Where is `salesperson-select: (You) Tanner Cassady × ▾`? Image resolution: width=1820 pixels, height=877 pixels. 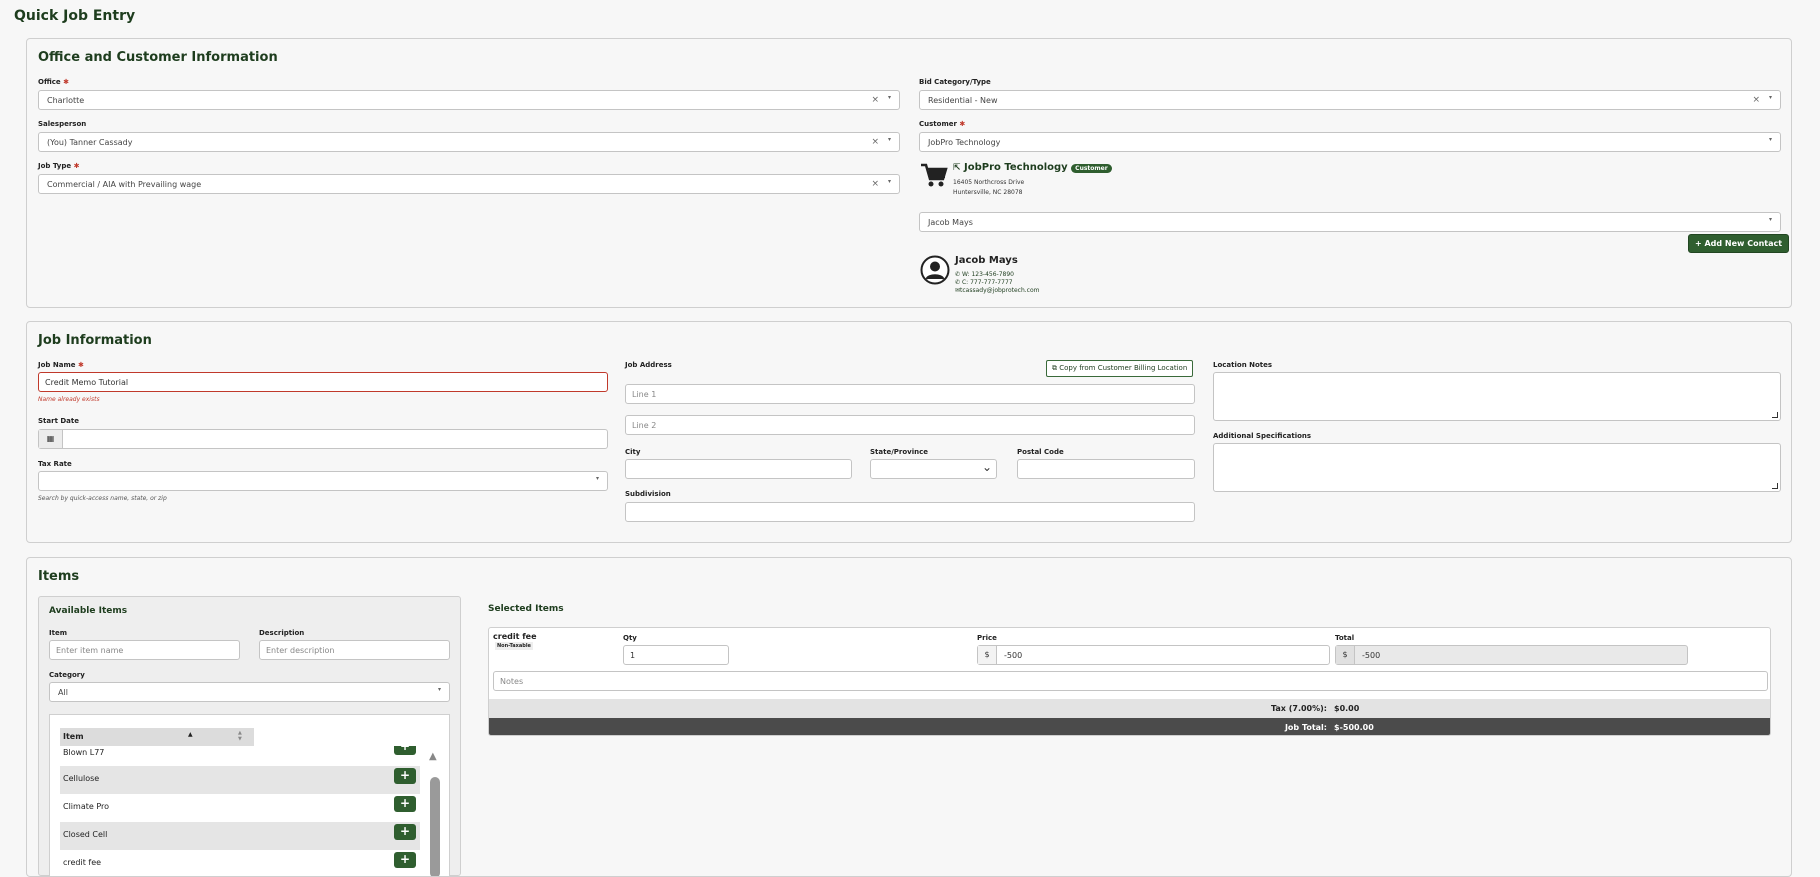
salesperson-select: (You) Tanner Cassady × ▾ is located at coordinates (469, 142).